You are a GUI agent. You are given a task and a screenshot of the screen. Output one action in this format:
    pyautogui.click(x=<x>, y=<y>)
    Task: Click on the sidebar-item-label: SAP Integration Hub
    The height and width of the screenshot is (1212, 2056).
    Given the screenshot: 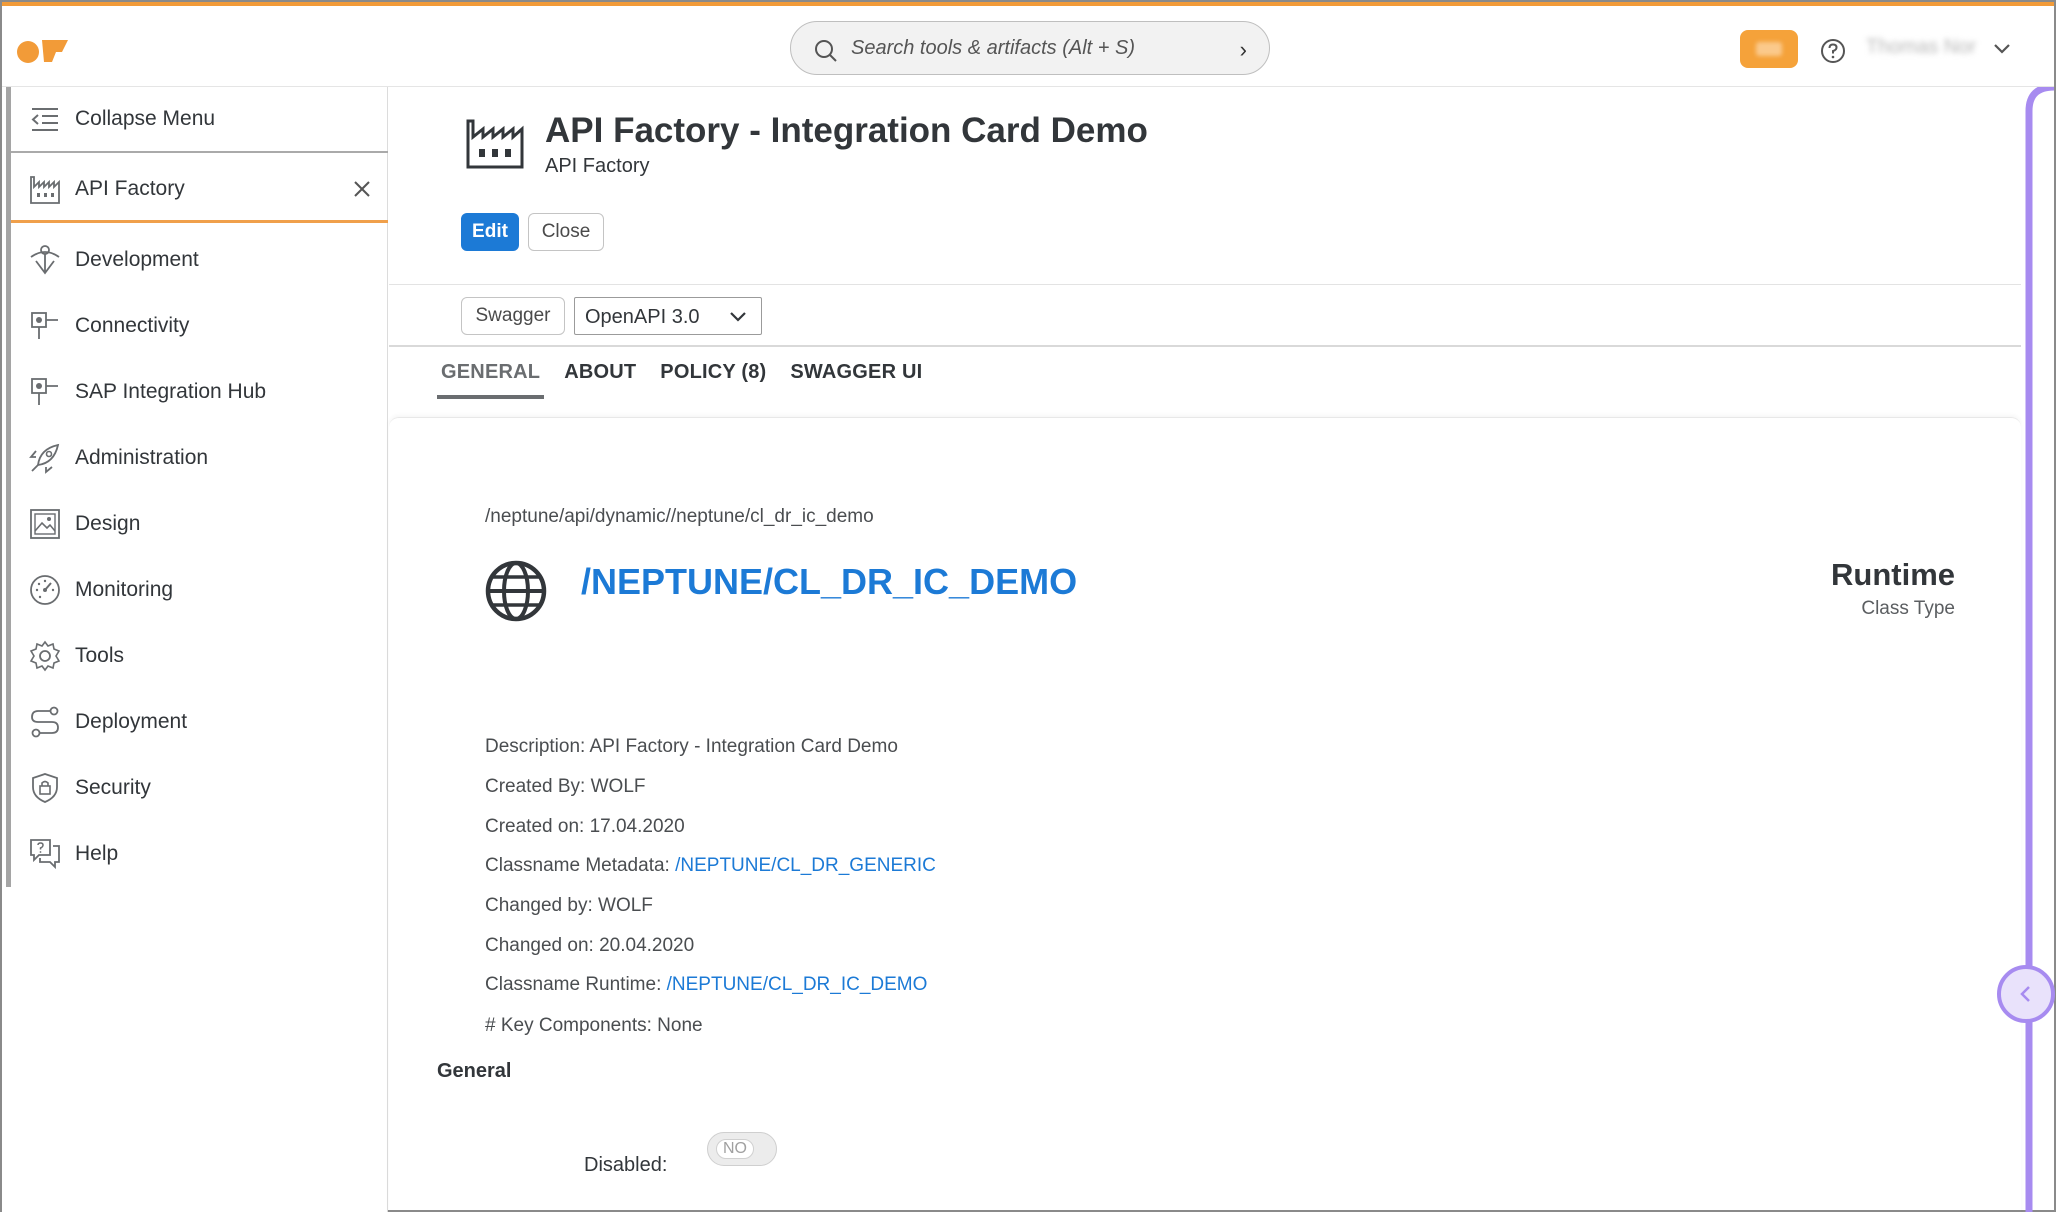 What is the action you would take?
    pyautogui.click(x=171, y=391)
    